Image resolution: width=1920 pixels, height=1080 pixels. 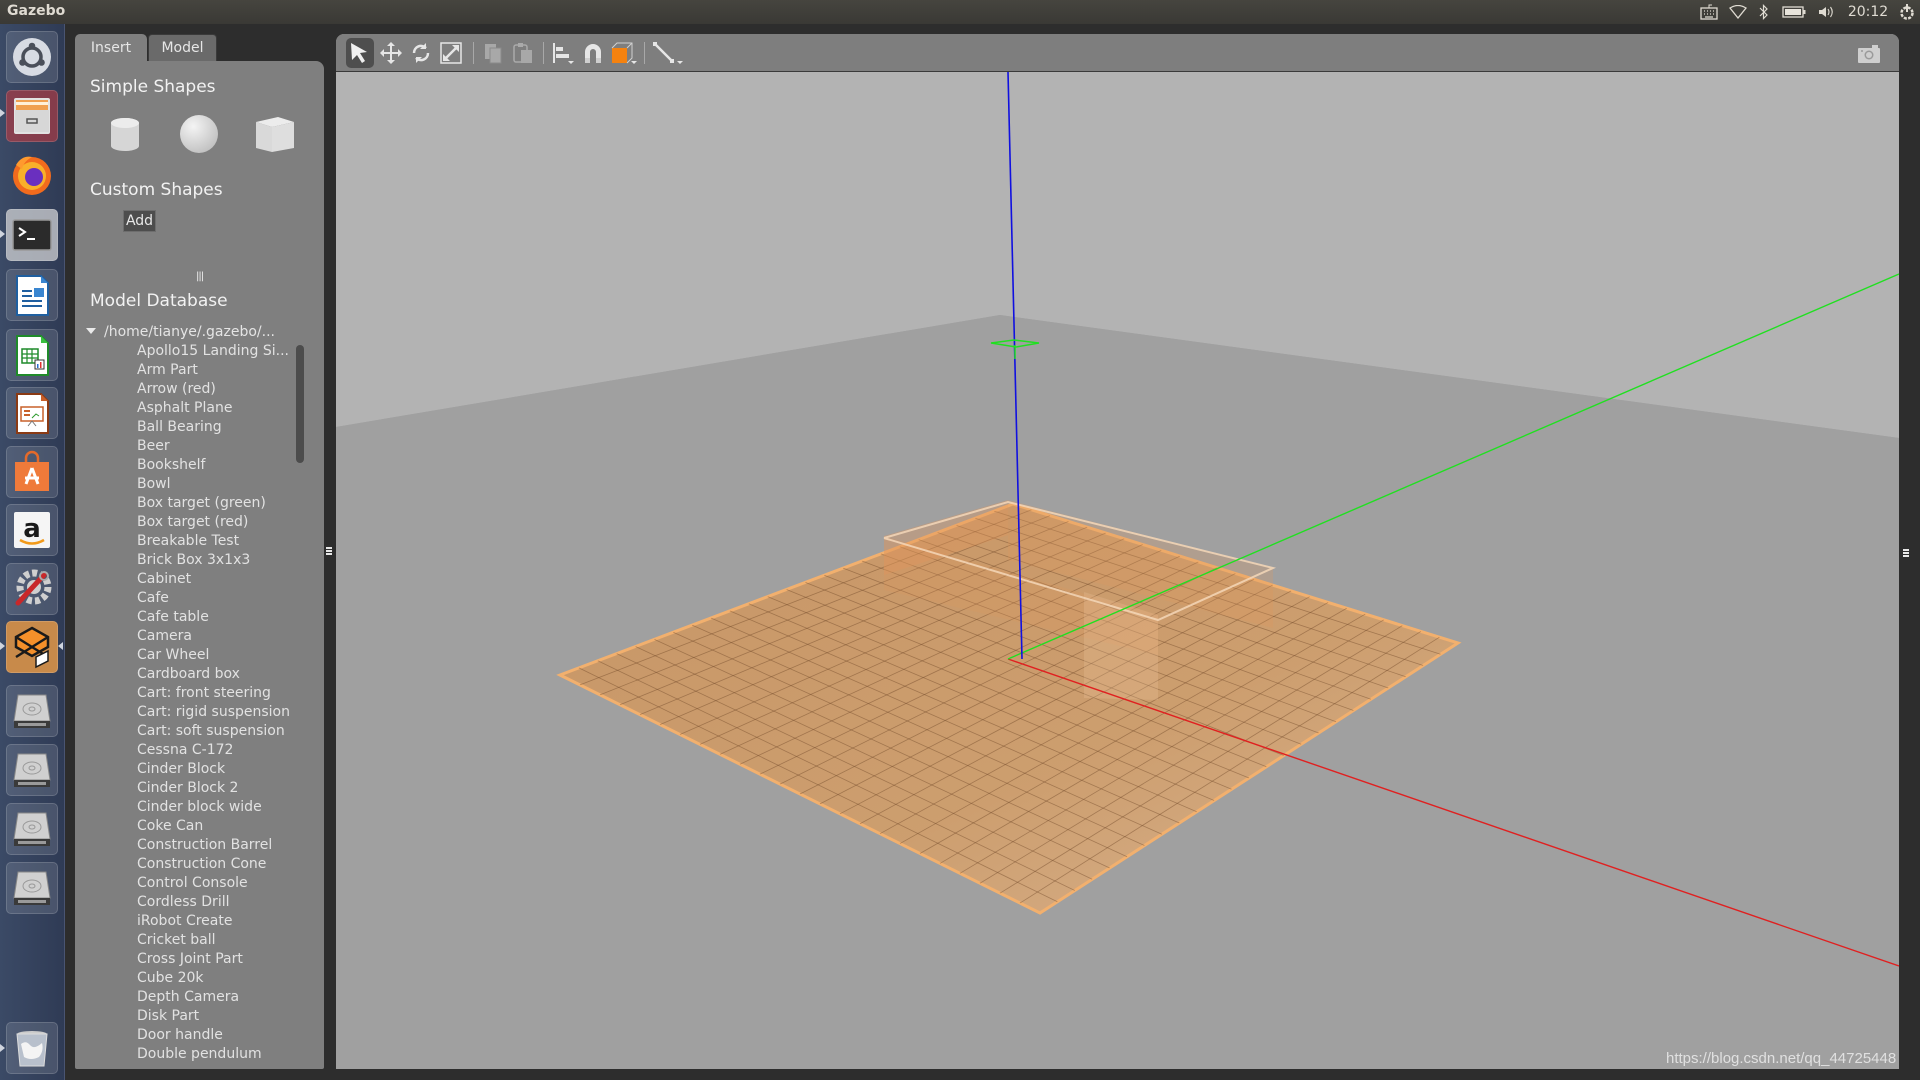 I want to click on paste-button, so click(x=523, y=53).